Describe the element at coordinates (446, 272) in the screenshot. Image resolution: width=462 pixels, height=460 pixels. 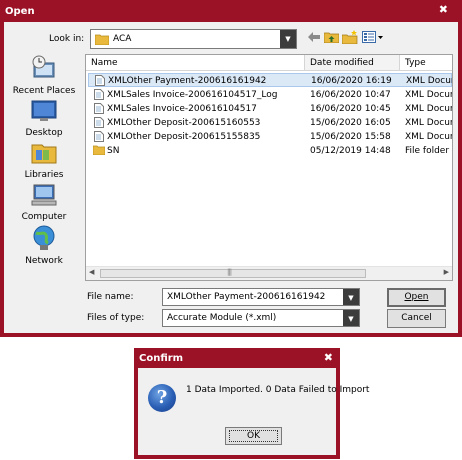
I see `scroll-right-icon: ▶` at that location.